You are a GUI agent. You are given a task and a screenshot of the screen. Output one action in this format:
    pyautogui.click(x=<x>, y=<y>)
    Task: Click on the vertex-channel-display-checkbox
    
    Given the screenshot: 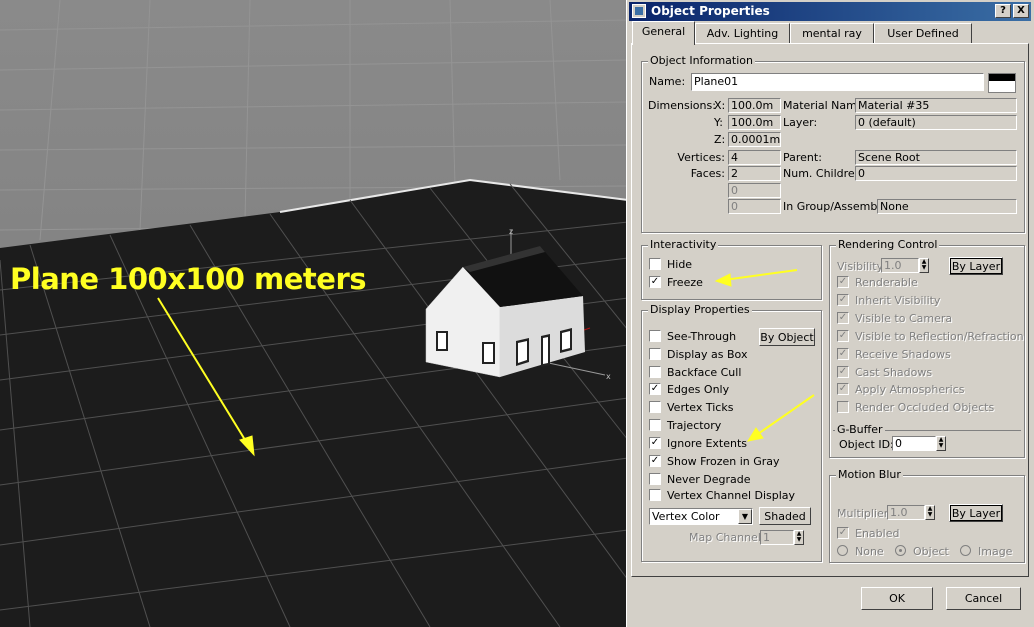 What is the action you would take?
    pyautogui.click(x=655, y=495)
    